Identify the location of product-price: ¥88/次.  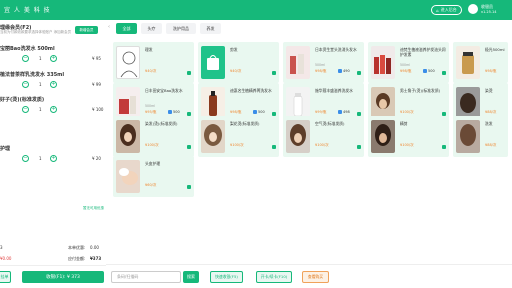
(491, 145).